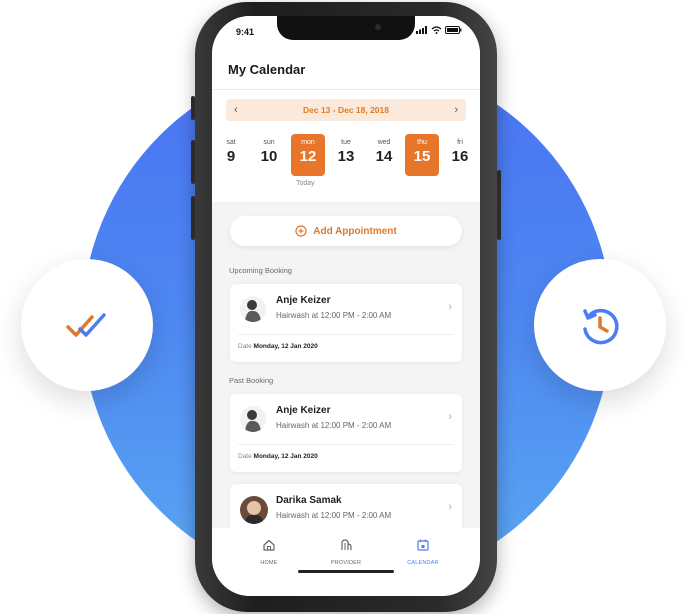 This screenshot has width=687, height=614. What do you see at coordinates (260, 270) in the screenshot?
I see `upcoming-section-title: Upcoming Booking` at bounding box center [260, 270].